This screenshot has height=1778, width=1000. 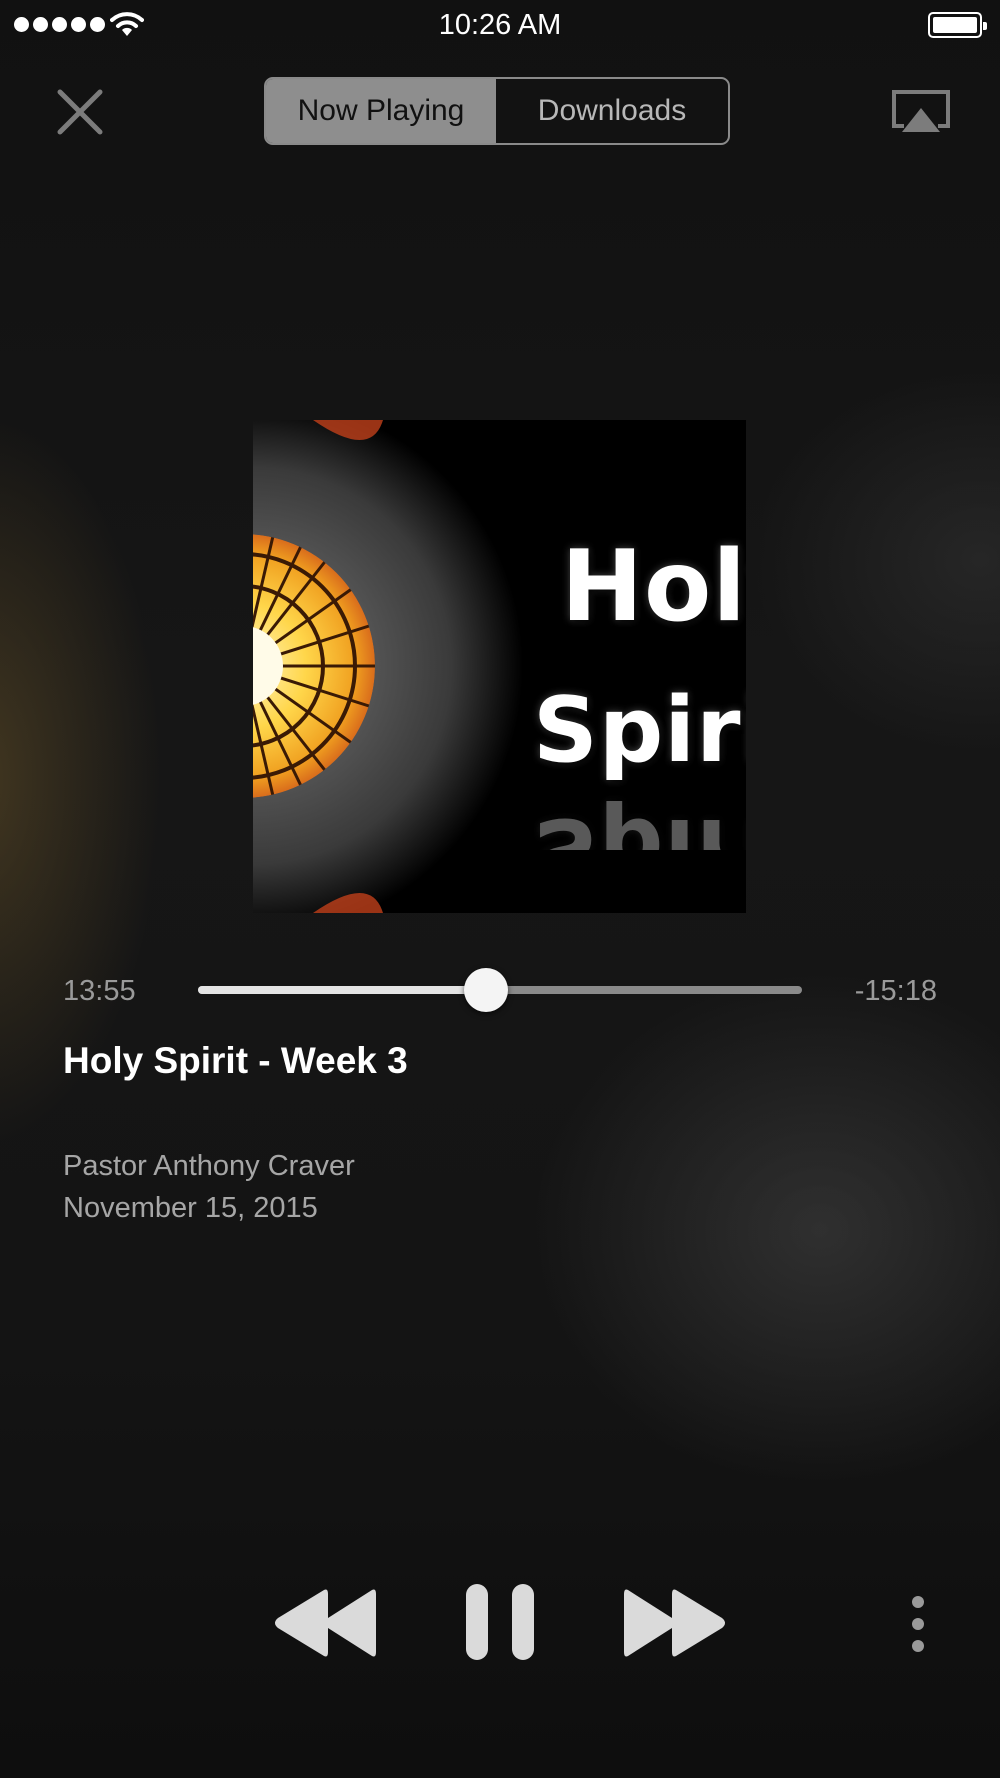 I want to click on progress-played, so click(x=342, y=990).